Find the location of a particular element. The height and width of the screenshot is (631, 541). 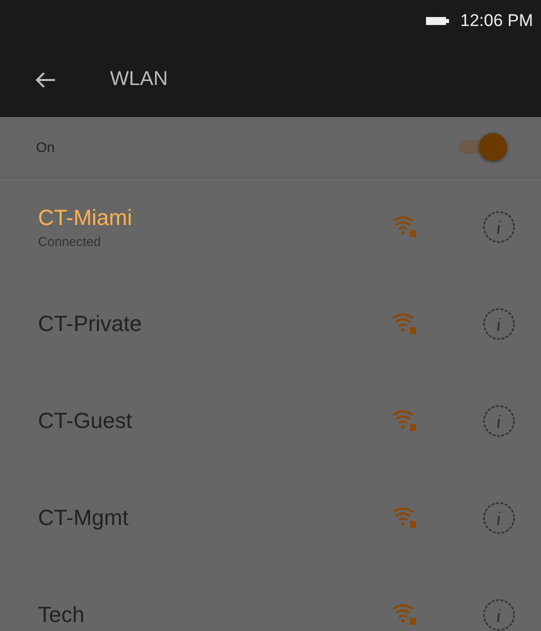

network-name: Tech is located at coordinates (61, 615).